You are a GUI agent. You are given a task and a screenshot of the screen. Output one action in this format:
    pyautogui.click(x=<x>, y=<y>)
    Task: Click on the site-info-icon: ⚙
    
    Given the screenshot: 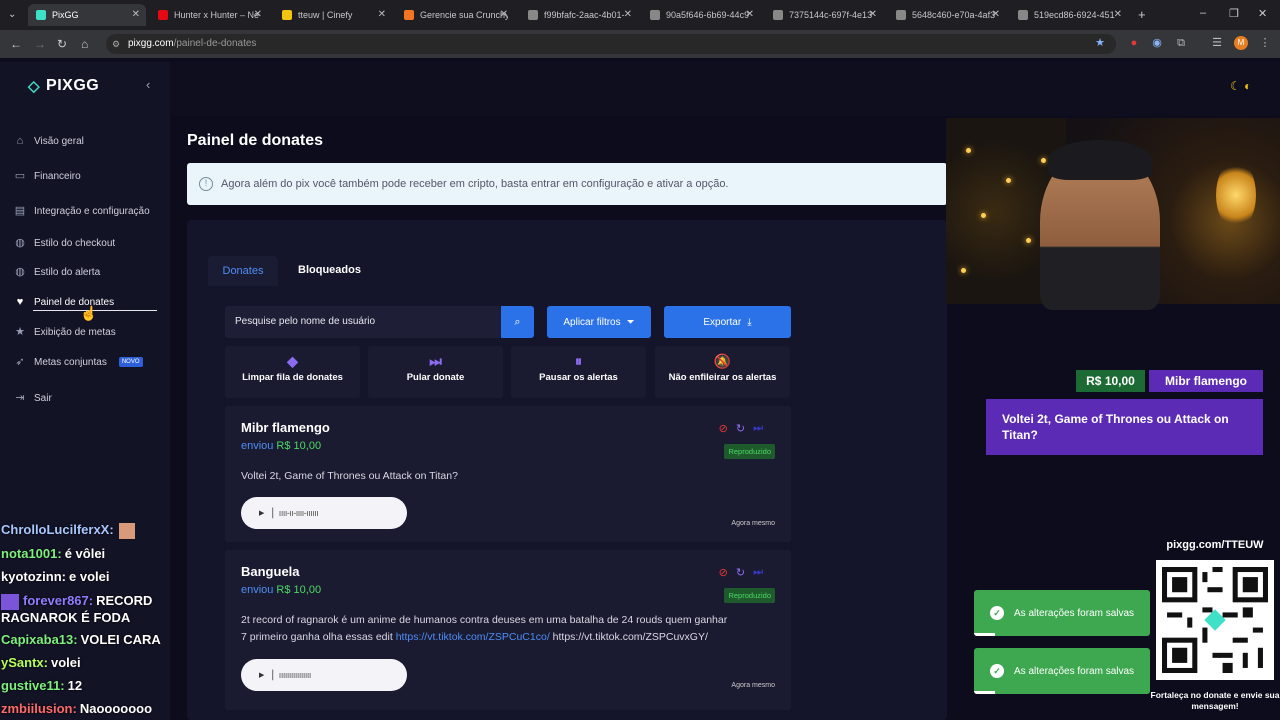 What is the action you would take?
    pyautogui.click(x=116, y=44)
    